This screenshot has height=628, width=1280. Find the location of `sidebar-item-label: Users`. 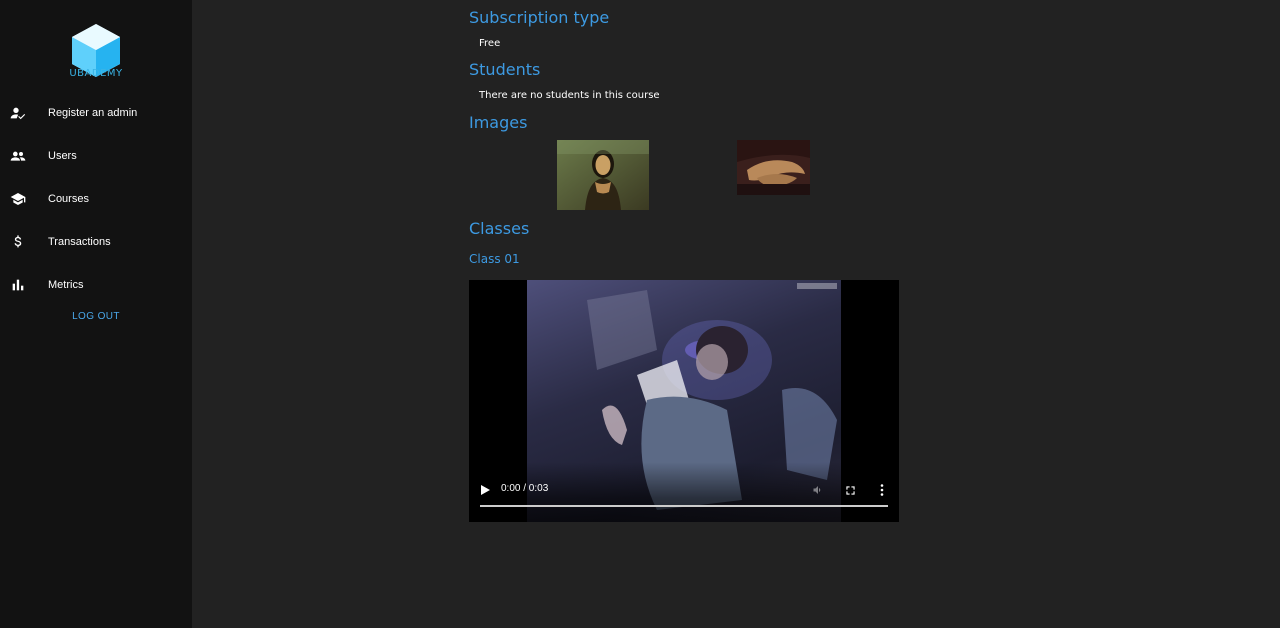

sidebar-item-label: Users is located at coordinates (62, 155).